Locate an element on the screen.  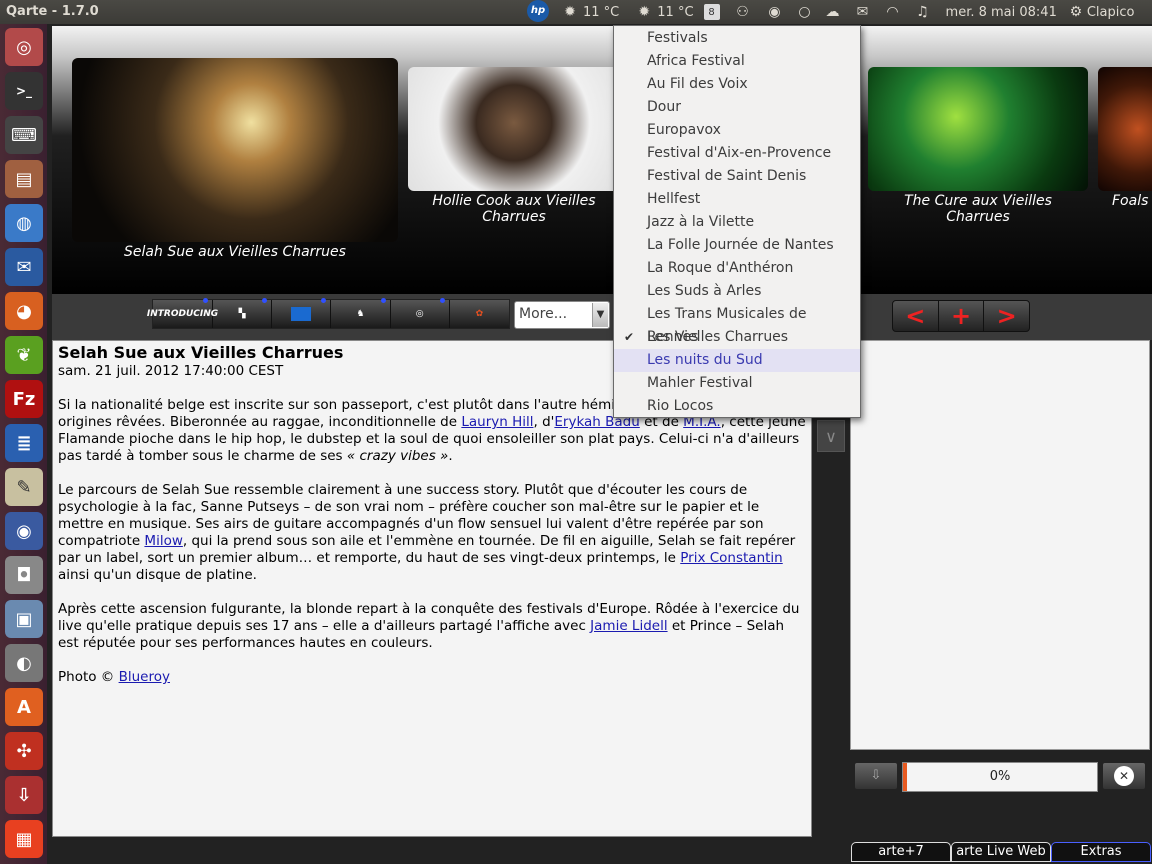
menu-item: Festival d'Aix-en-Provence is located at coordinates (737, 153).